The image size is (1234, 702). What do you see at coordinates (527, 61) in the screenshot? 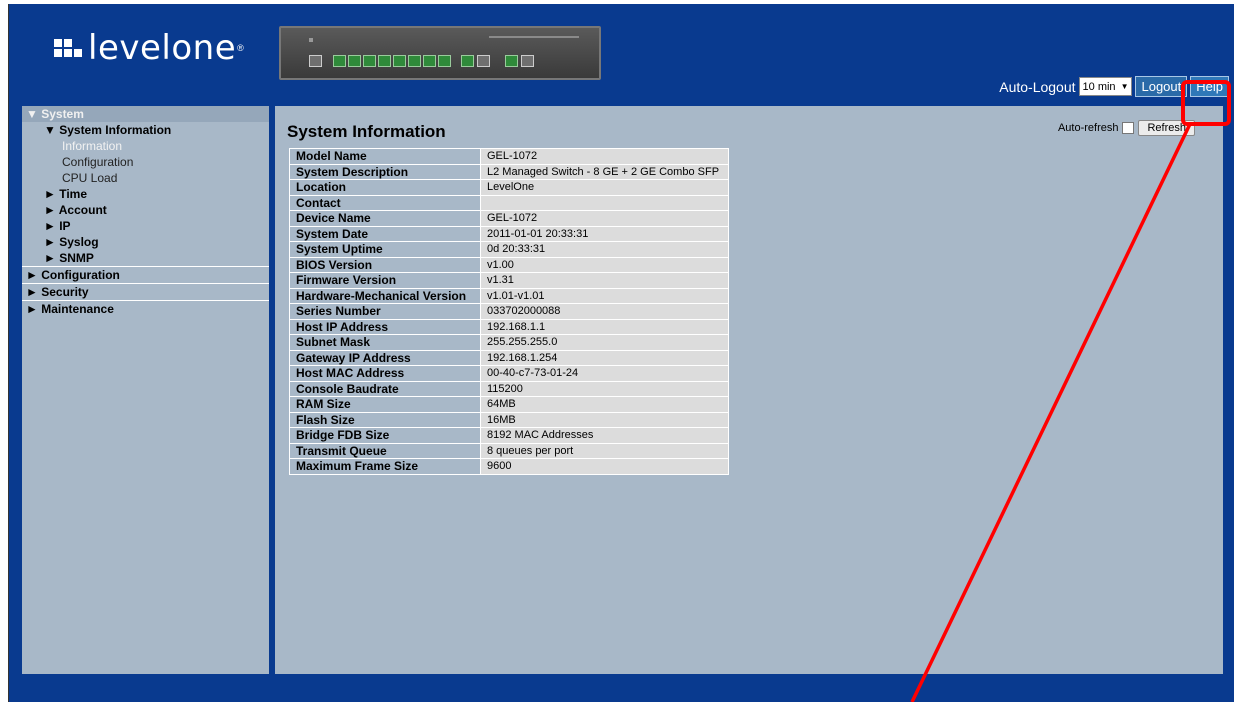
I see `sfp-port` at bounding box center [527, 61].